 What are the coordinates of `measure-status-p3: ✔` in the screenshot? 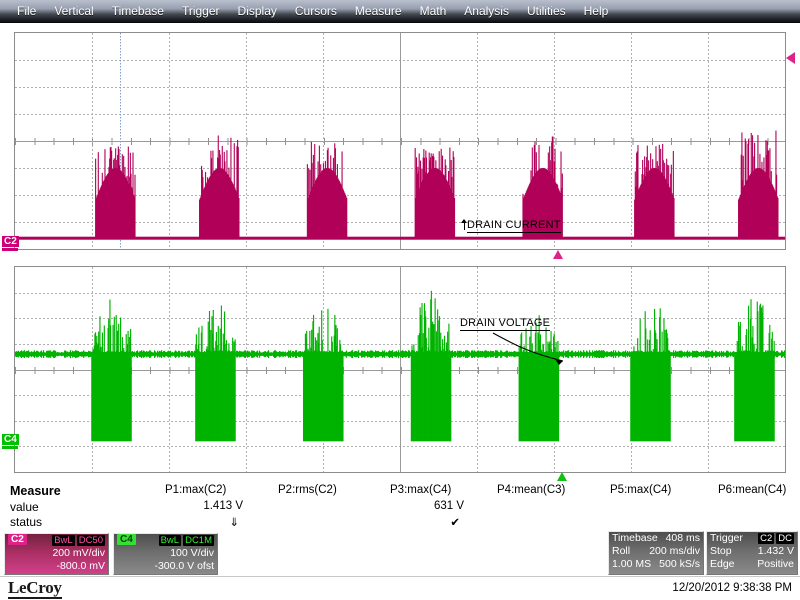 It's located at (455, 523).